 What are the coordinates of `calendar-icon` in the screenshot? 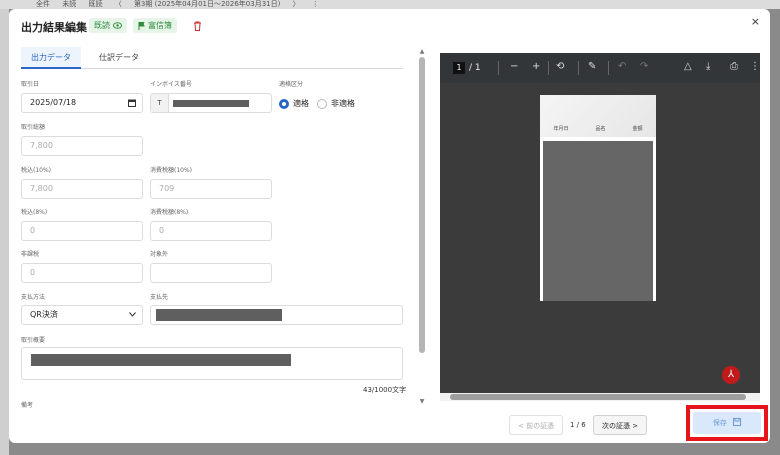 It's located at (132, 103).